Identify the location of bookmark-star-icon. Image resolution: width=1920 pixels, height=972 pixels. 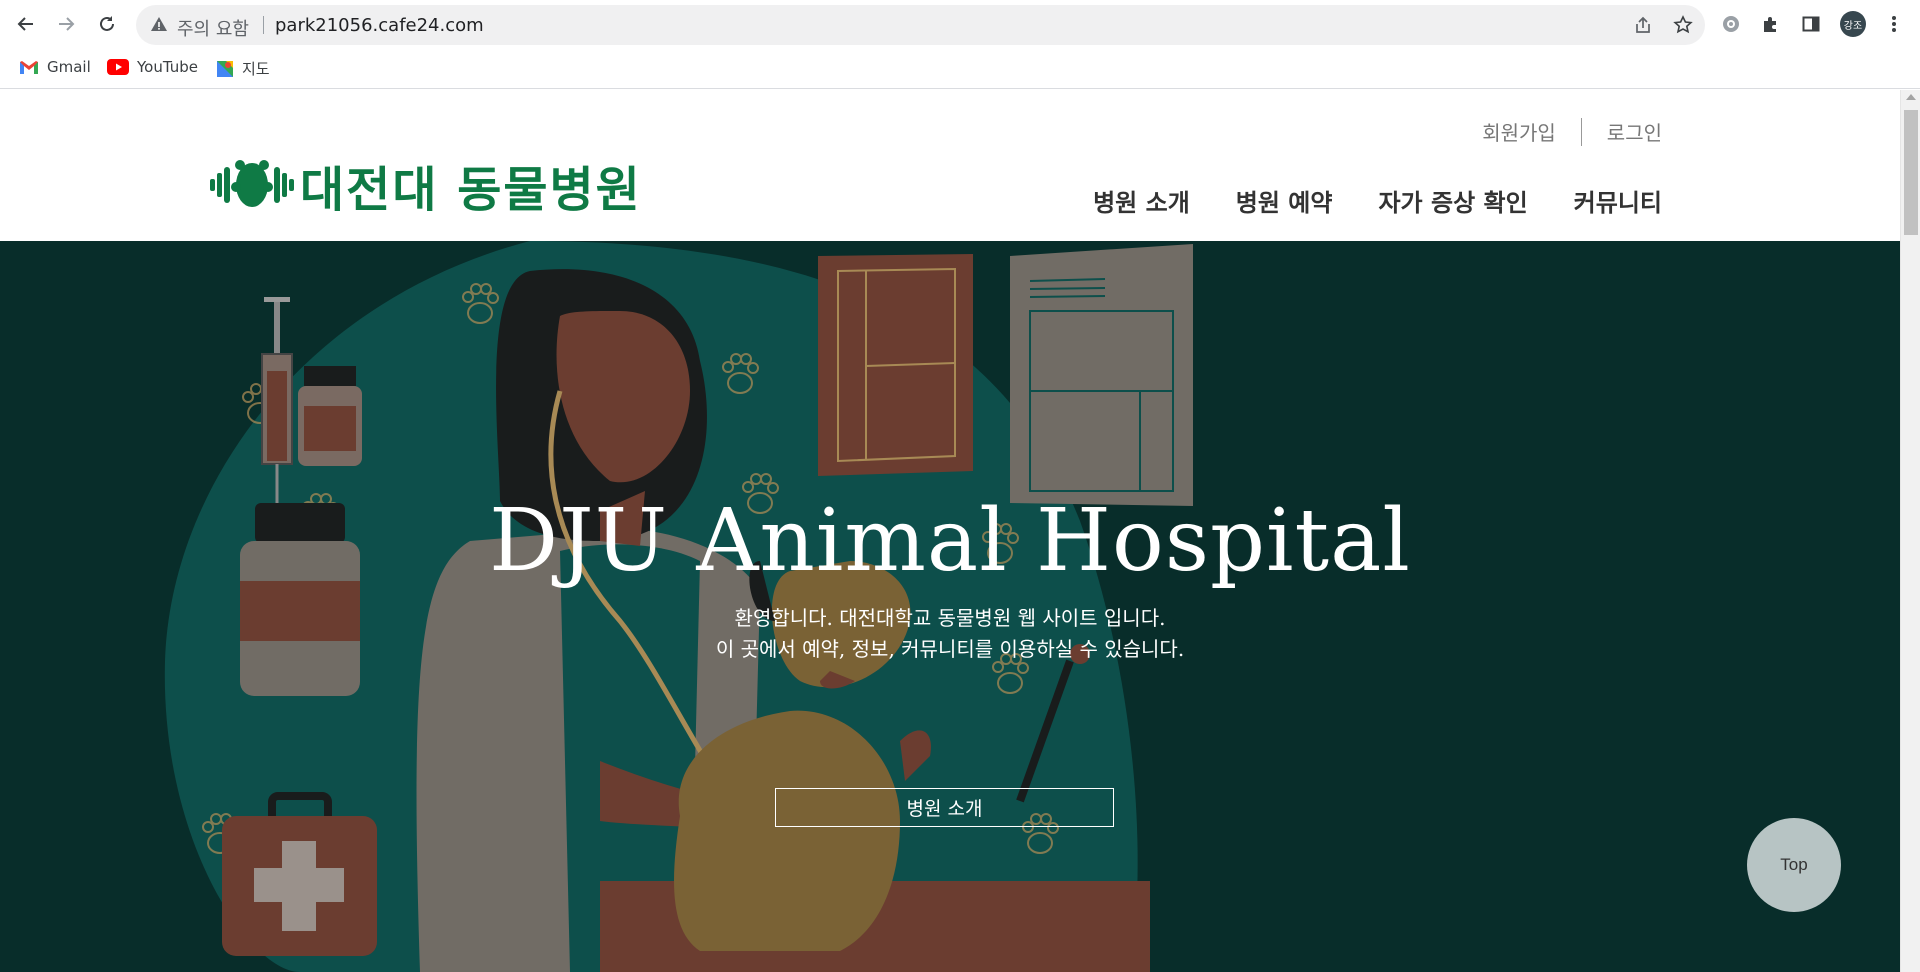
(1683, 25).